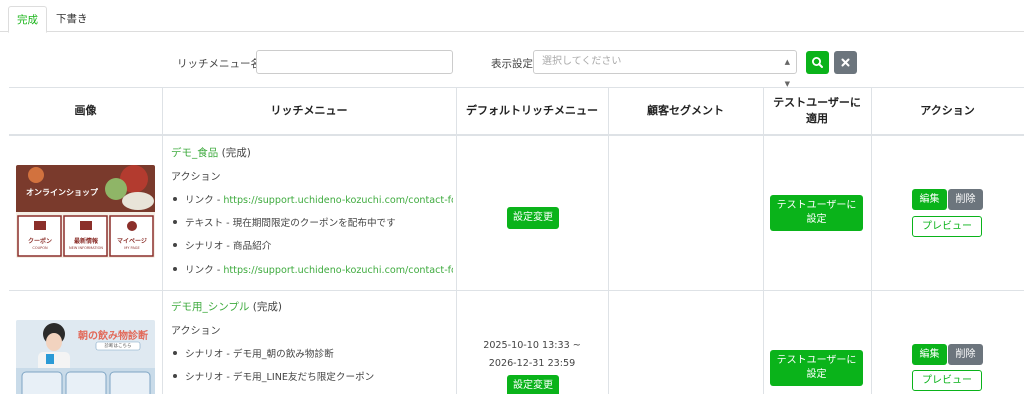  I want to click on richmenu-thumbnail: 朝の飲み物診断 診断はこちら, so click(85, 357).